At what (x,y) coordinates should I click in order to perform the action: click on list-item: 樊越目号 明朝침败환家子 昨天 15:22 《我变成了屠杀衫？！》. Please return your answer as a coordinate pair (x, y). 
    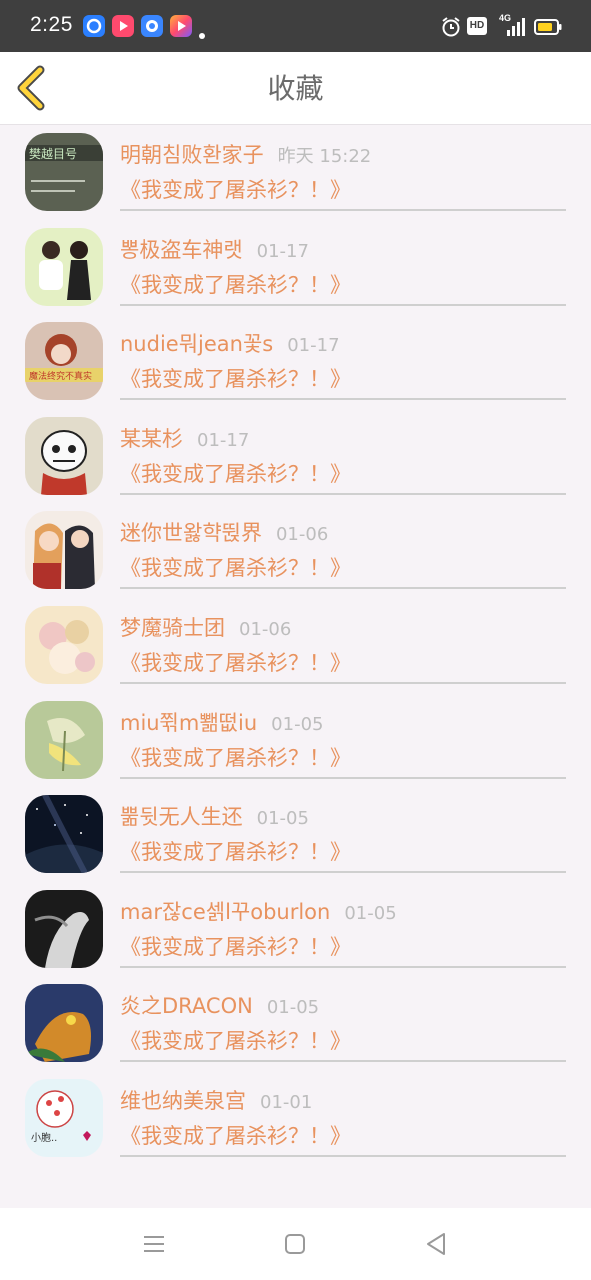
    Looking at the image, I should click on (295, 172).